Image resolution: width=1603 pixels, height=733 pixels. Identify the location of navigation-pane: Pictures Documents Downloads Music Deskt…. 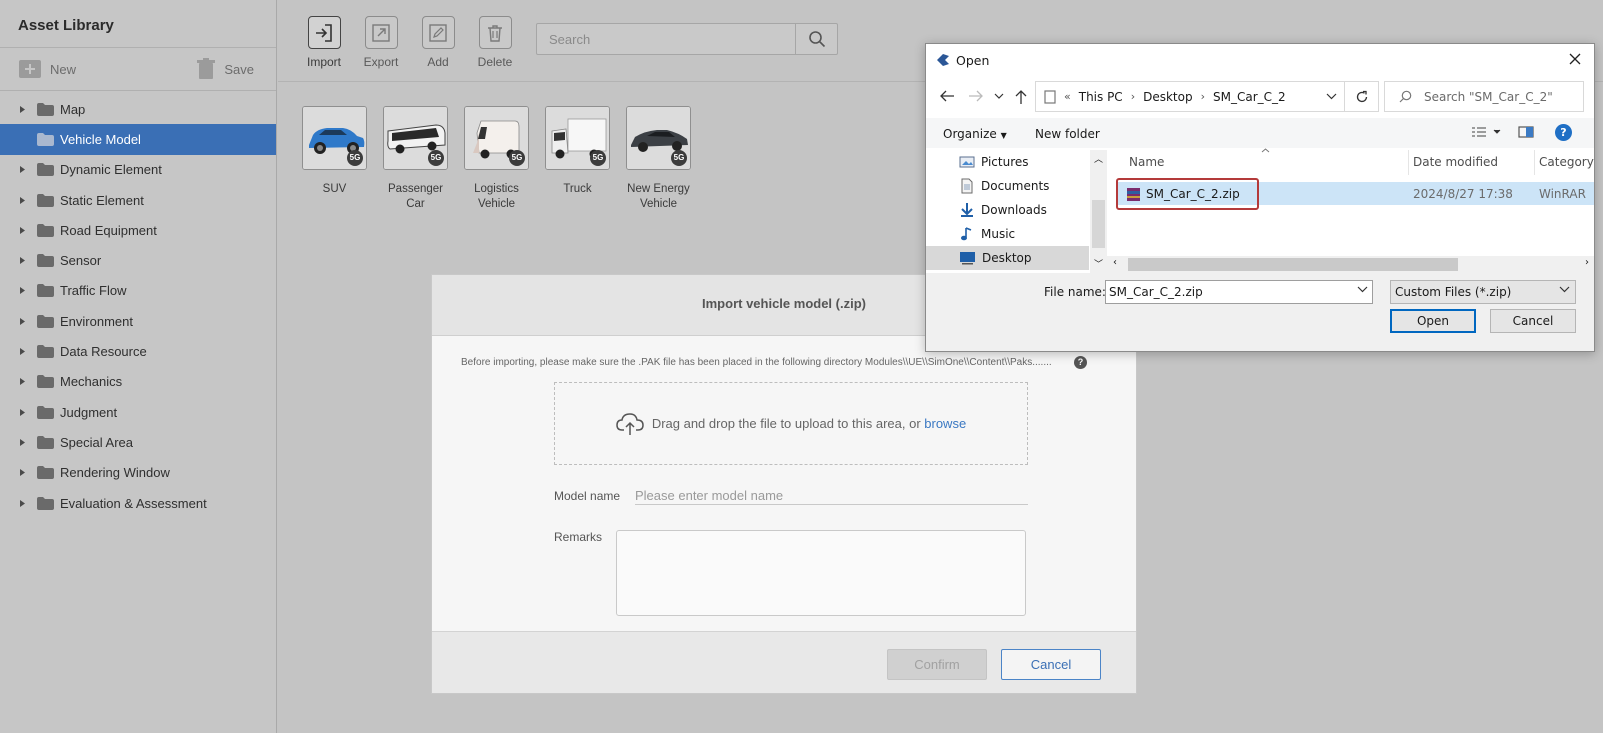
(1016, 211).